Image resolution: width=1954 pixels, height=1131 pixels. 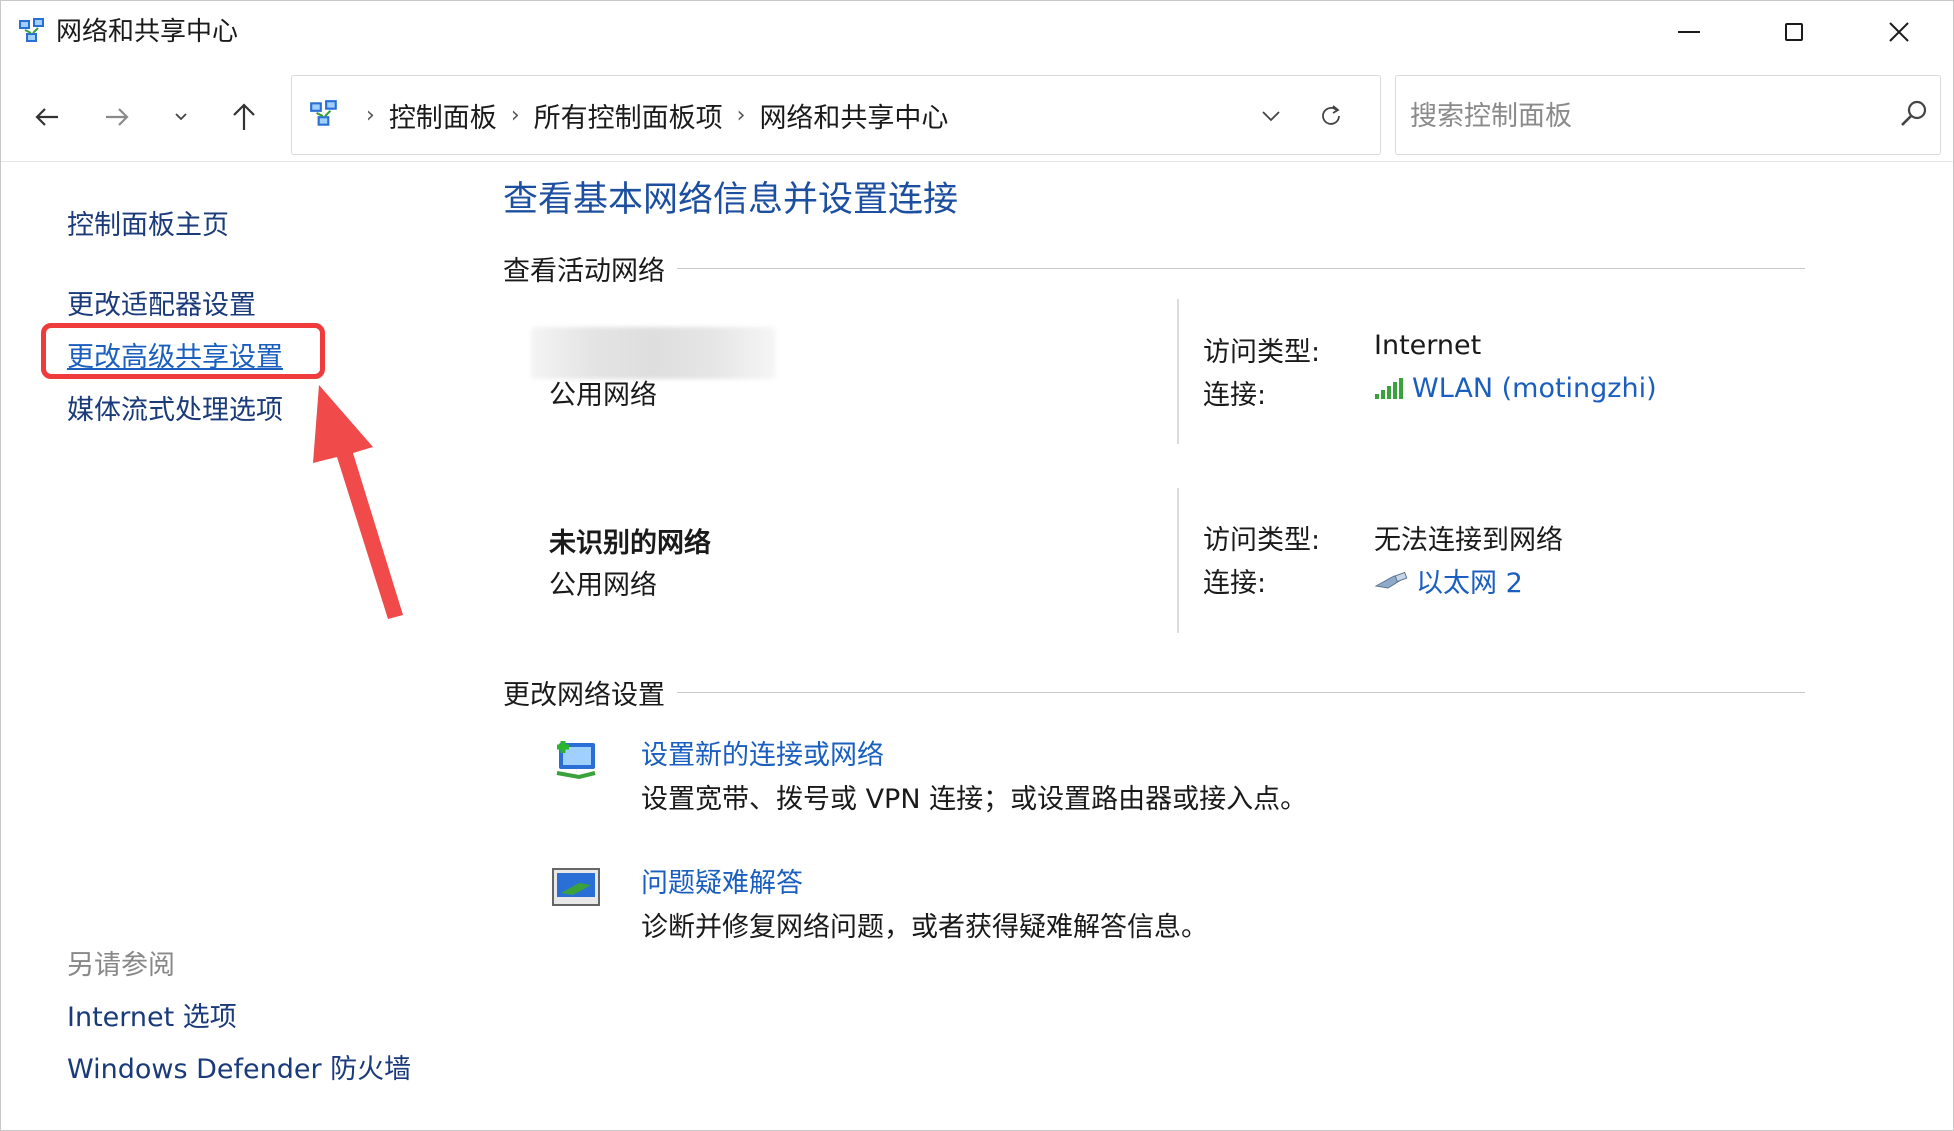 I want to click on setup-new-connection-link: 设置新的连接或网络, so click(x=762, y=752).